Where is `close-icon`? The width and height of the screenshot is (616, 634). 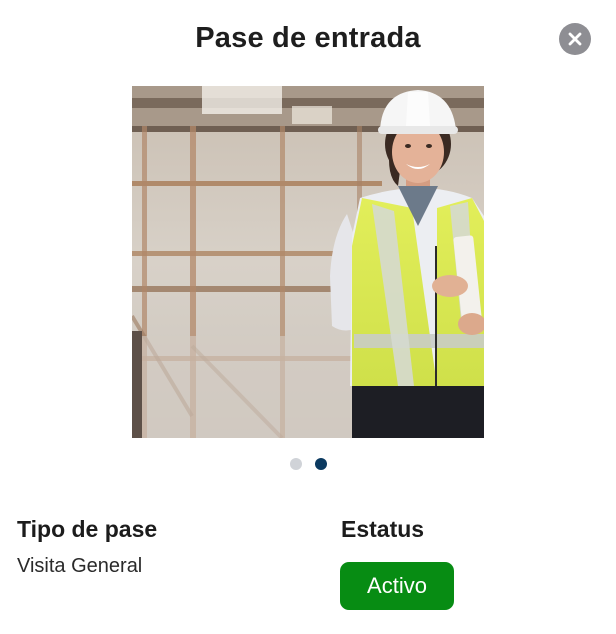
close-icon is located at coordinates (575, 39).